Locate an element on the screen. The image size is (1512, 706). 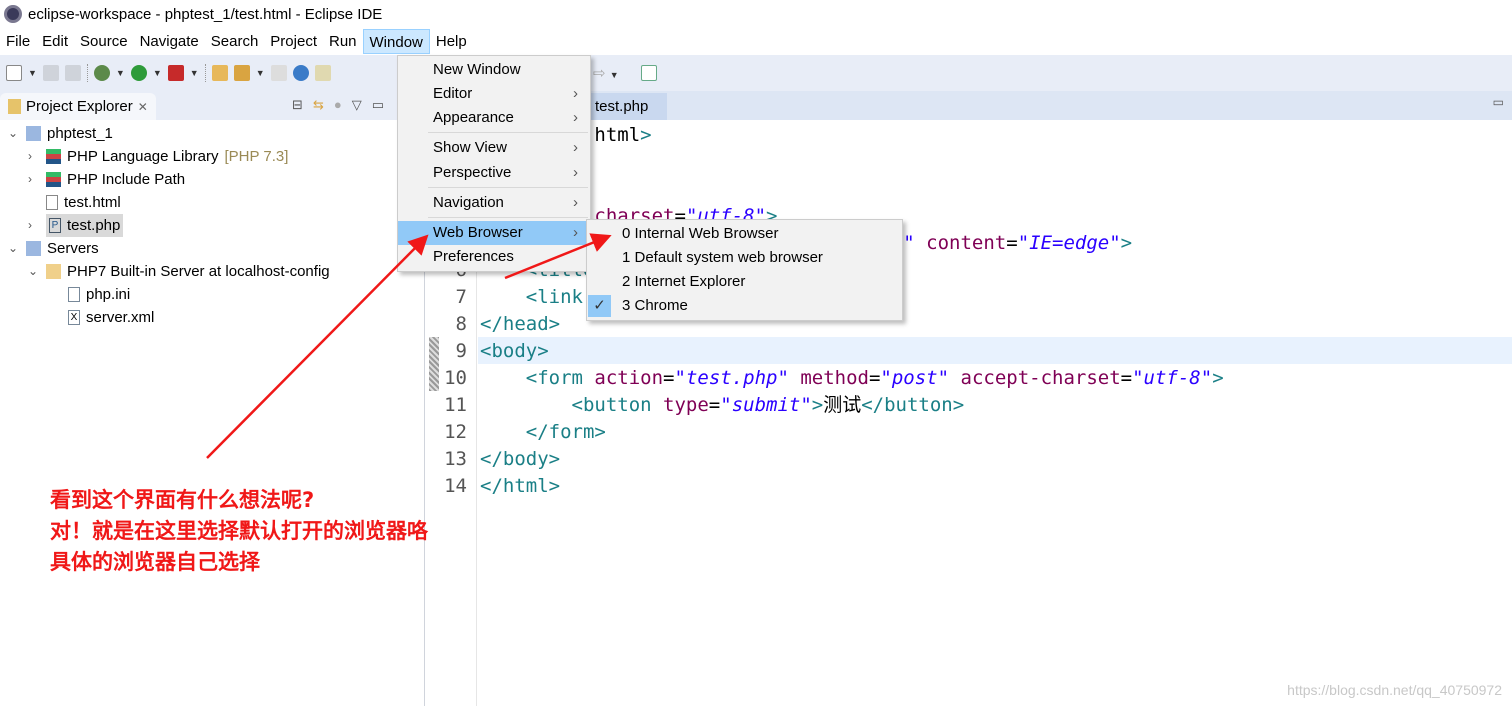
checkmark-icon: ✓ is located at coordinates (599, 306).